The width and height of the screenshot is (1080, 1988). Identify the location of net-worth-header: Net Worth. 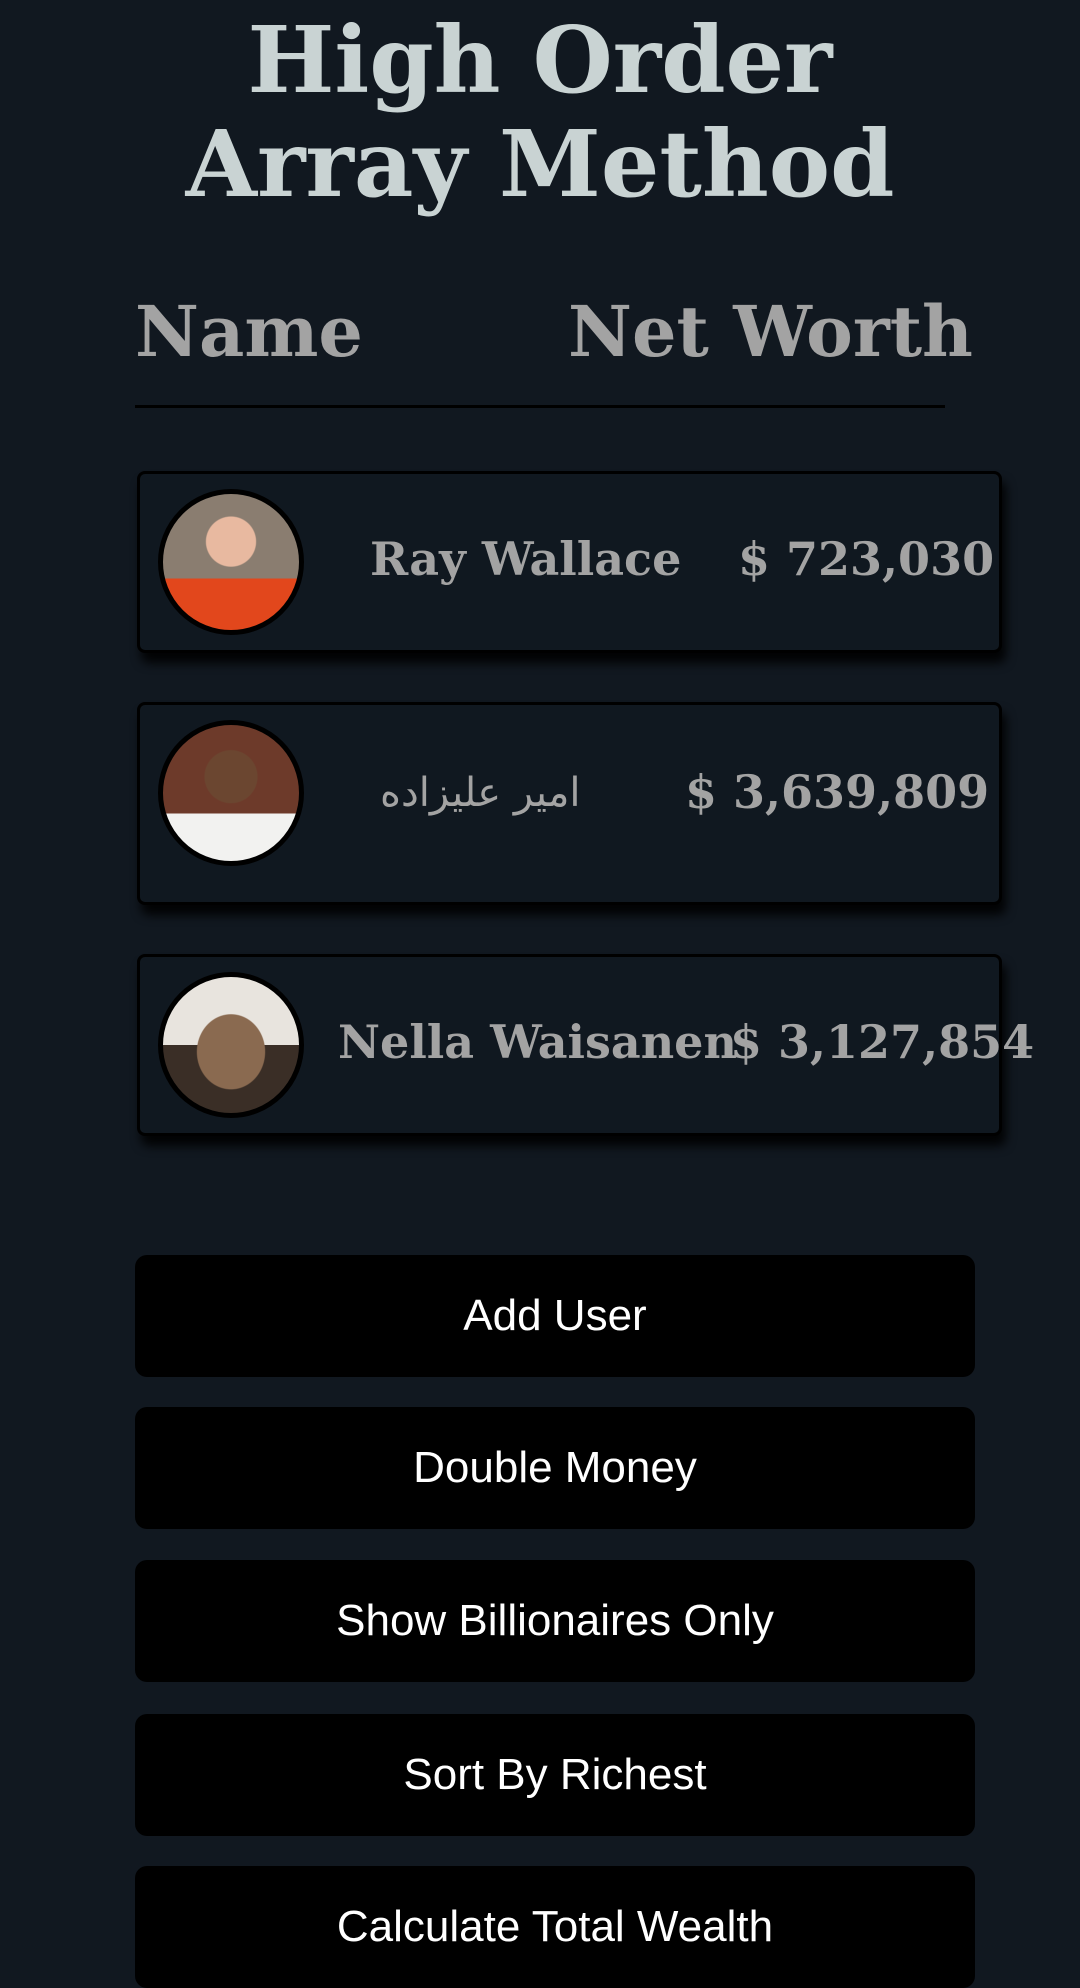
(770, 331).